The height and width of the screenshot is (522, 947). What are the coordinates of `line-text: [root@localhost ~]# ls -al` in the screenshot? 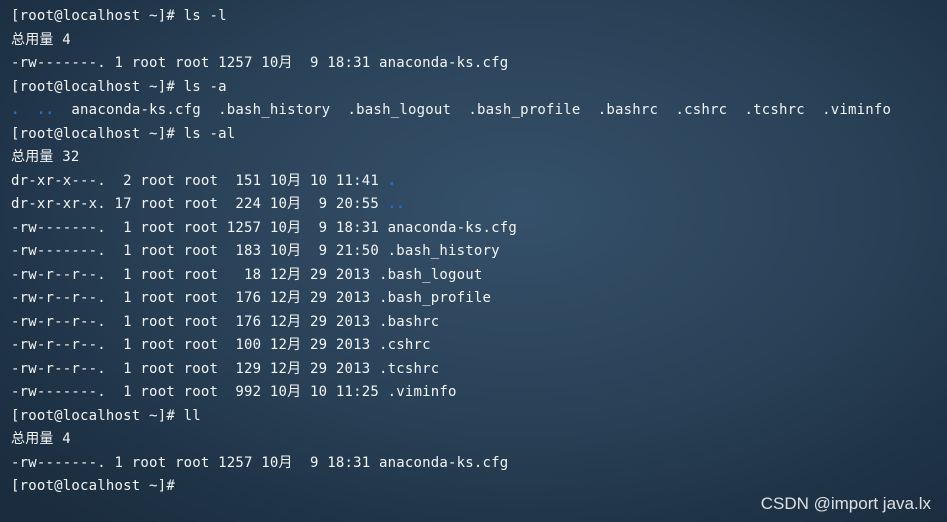 It's located at (123, 133).